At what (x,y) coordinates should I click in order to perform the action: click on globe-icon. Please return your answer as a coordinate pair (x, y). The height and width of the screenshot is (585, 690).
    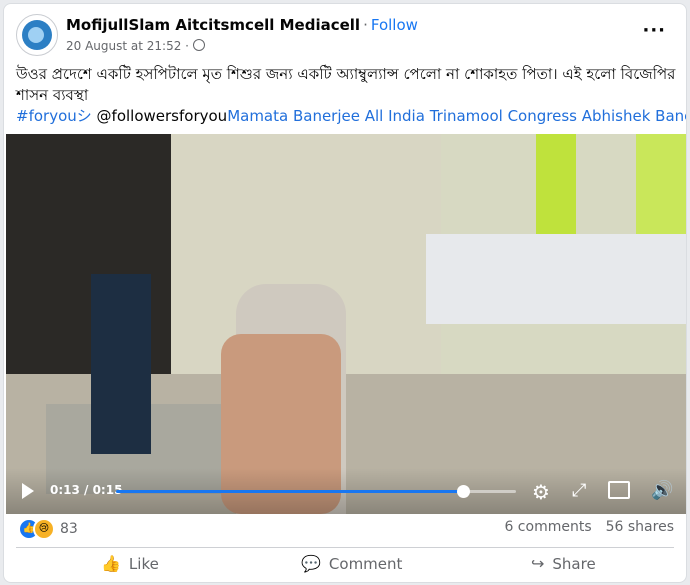
    Looking at the image, I should click on (199, 45).